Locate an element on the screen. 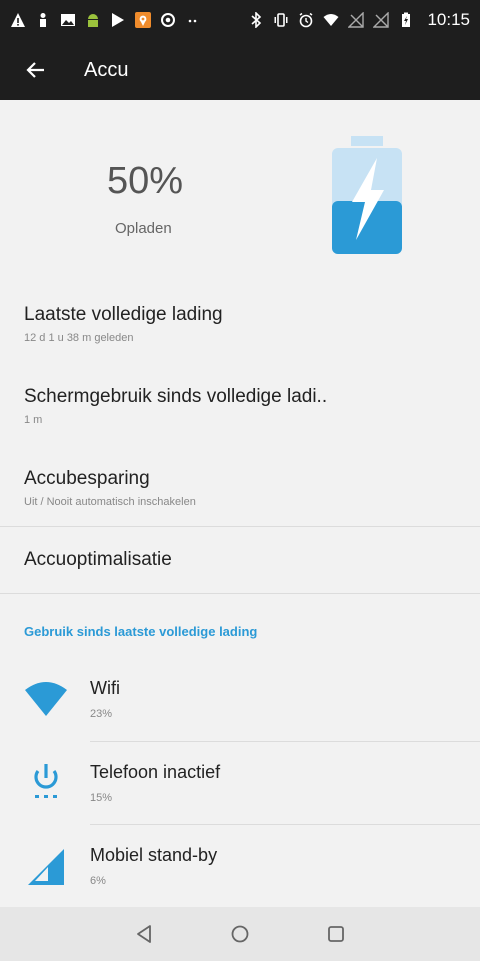  charging-status: Opladen is located at coordinates (143, 228).